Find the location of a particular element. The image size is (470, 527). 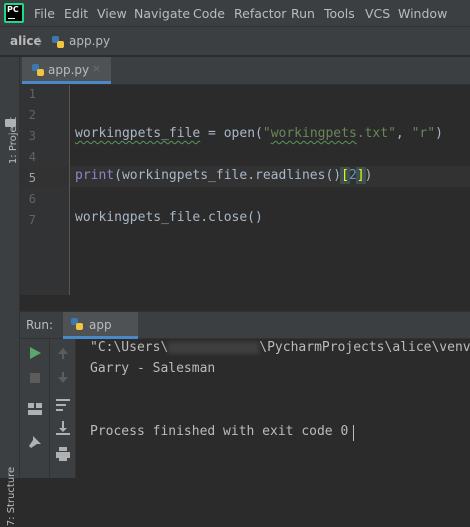

code-variable: workingpets_file is located at coordinates (138, 133).